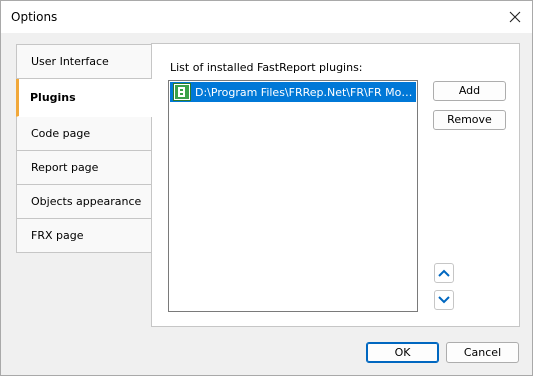  I want to click on close-button, so click(515, 17).